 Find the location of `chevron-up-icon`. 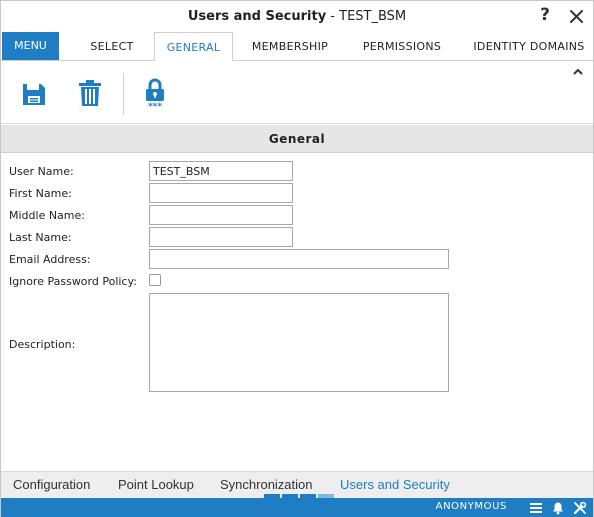

chevron-up-icon is located at coordinates (578, 71).